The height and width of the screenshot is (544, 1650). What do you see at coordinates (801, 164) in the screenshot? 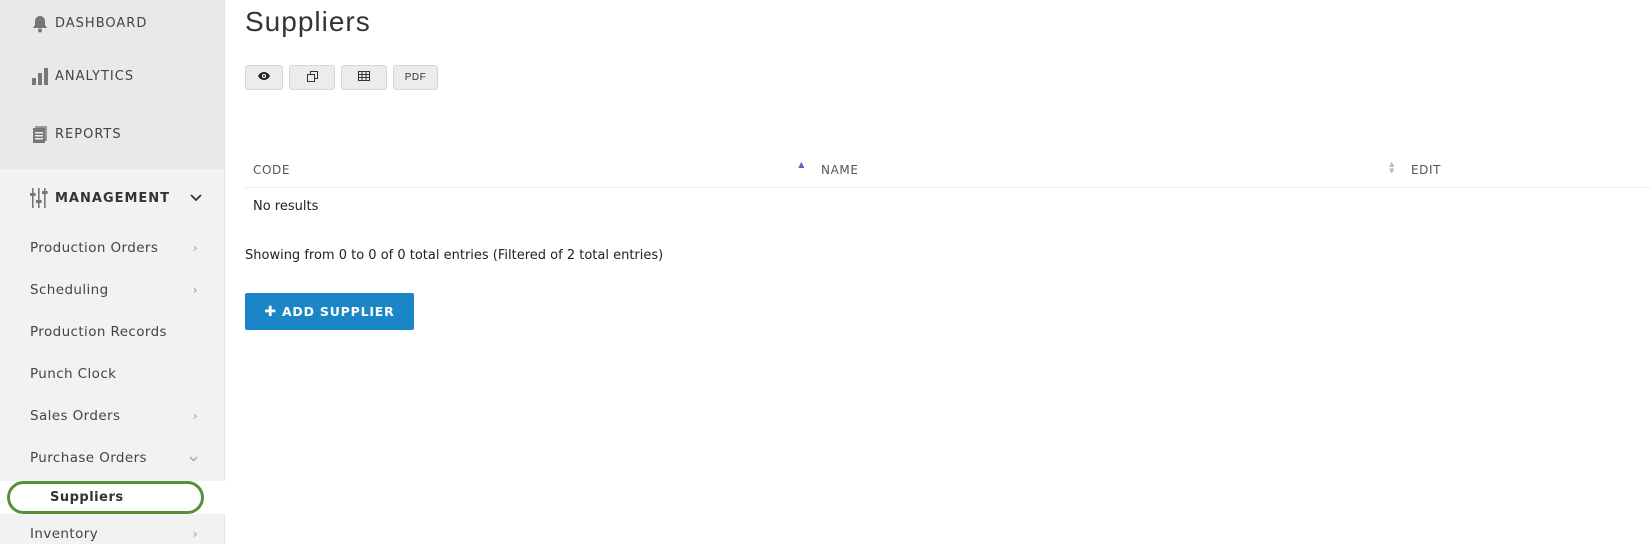
I see `sort-ascending-icon: ▲` at bounding box center [801, 164].